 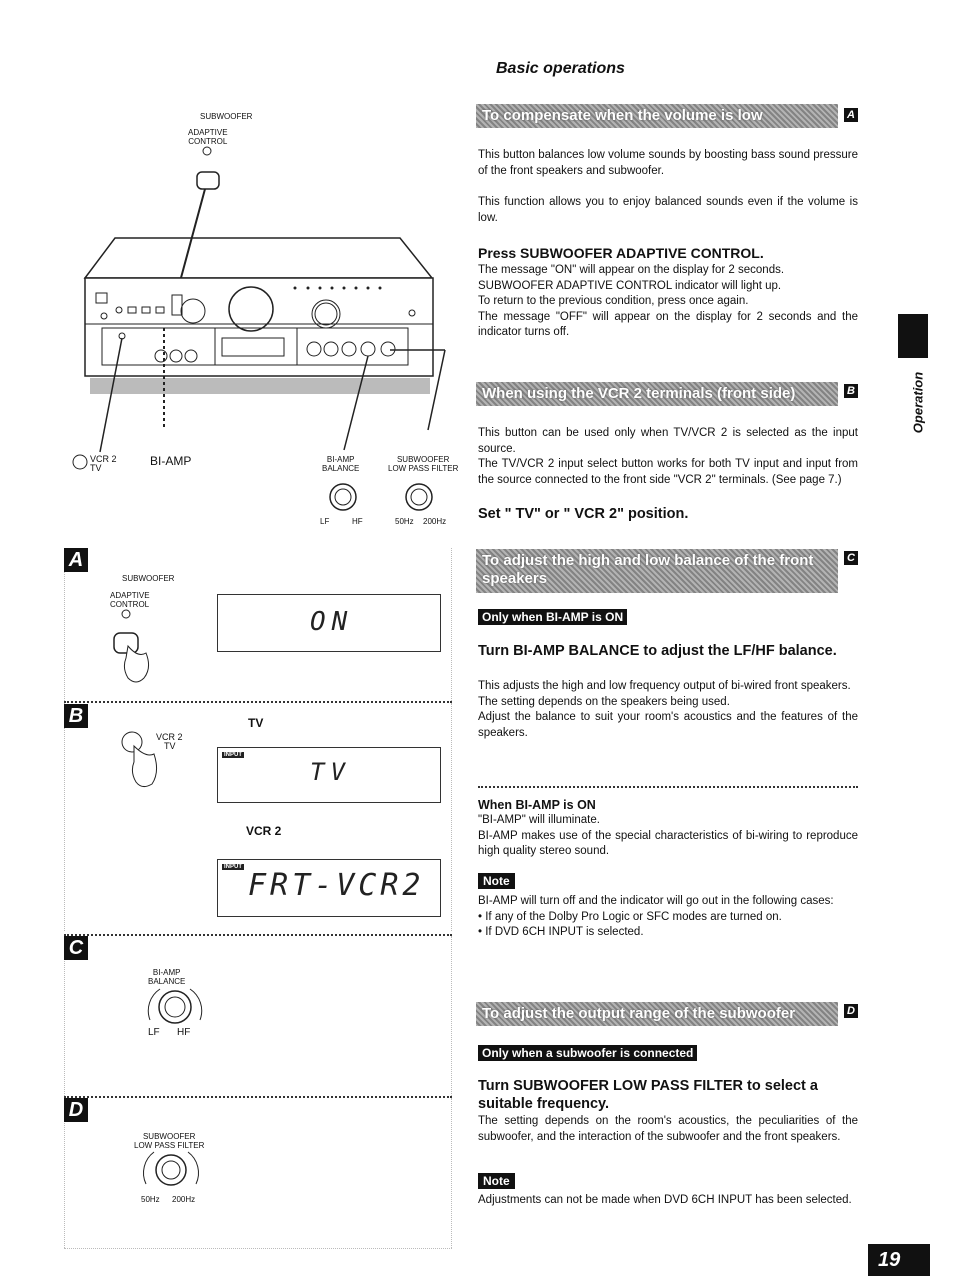 What do you see at coordinates (258, 1173) in the screenshot?
I see `panel-d` at bounding box center [258, 1173].